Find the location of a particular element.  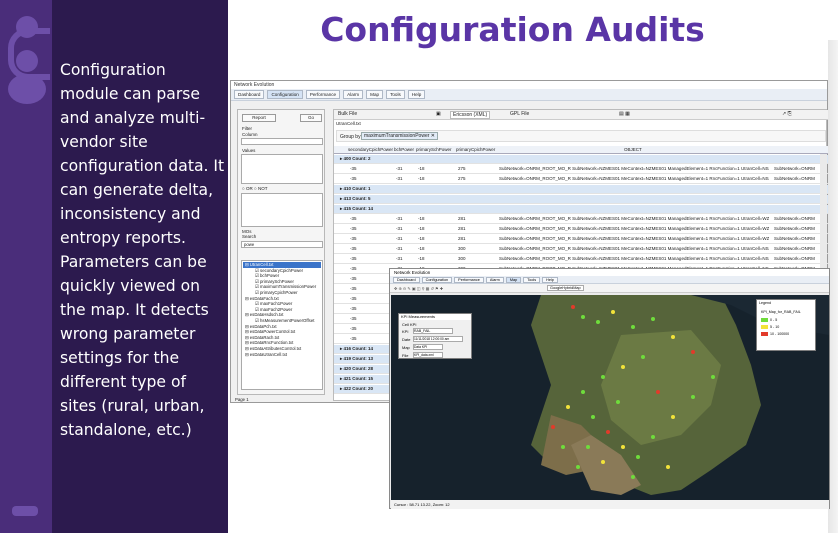

column-header: bchPower is located at coordinates (404, 150).